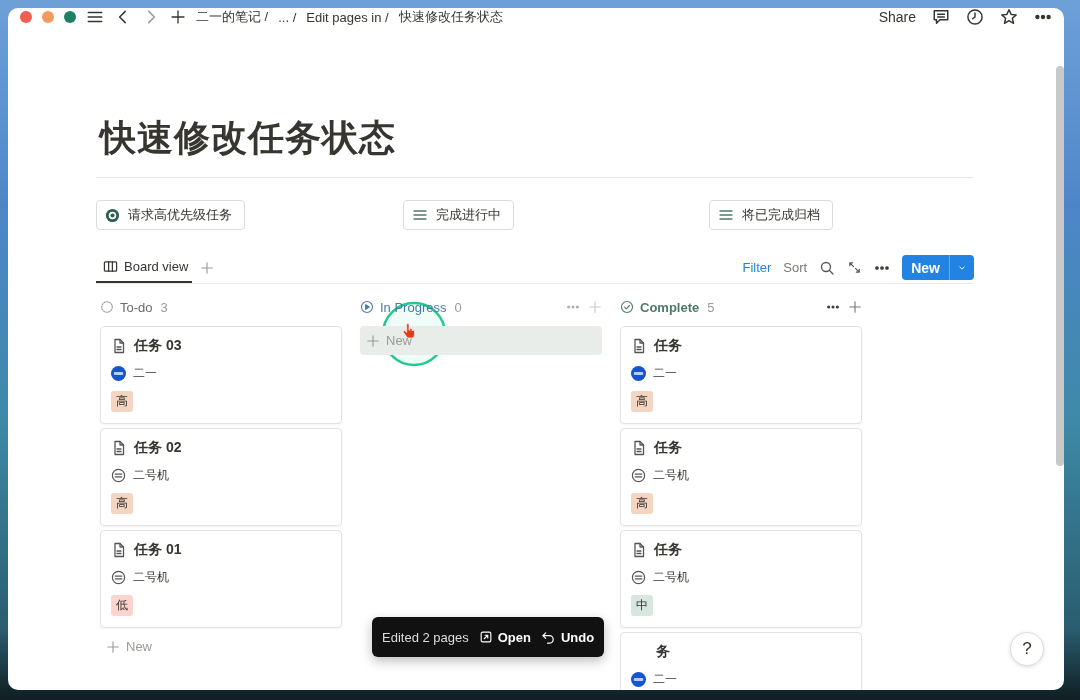  I want to click on search-icon, so click(827, 267).